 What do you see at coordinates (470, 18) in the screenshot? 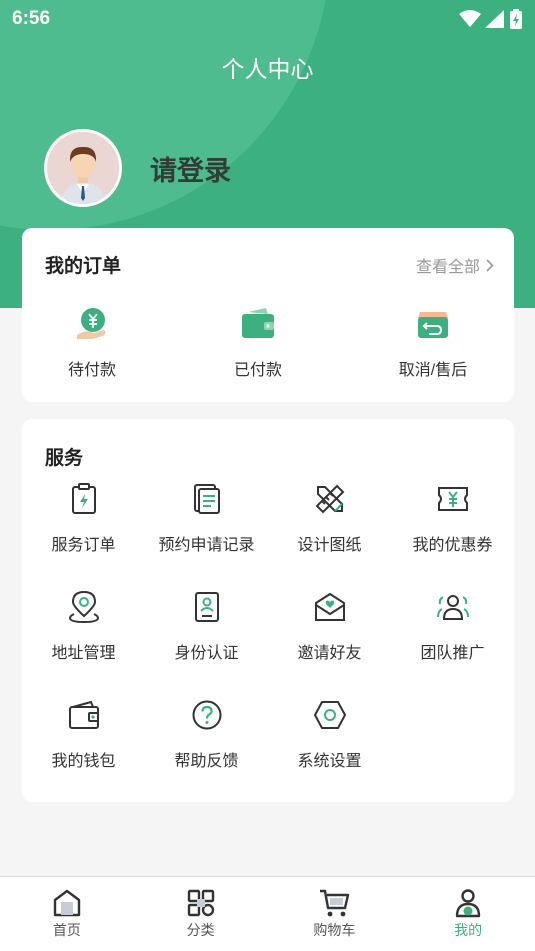
I see `wifi-icon` at bounding box center [470, 18].